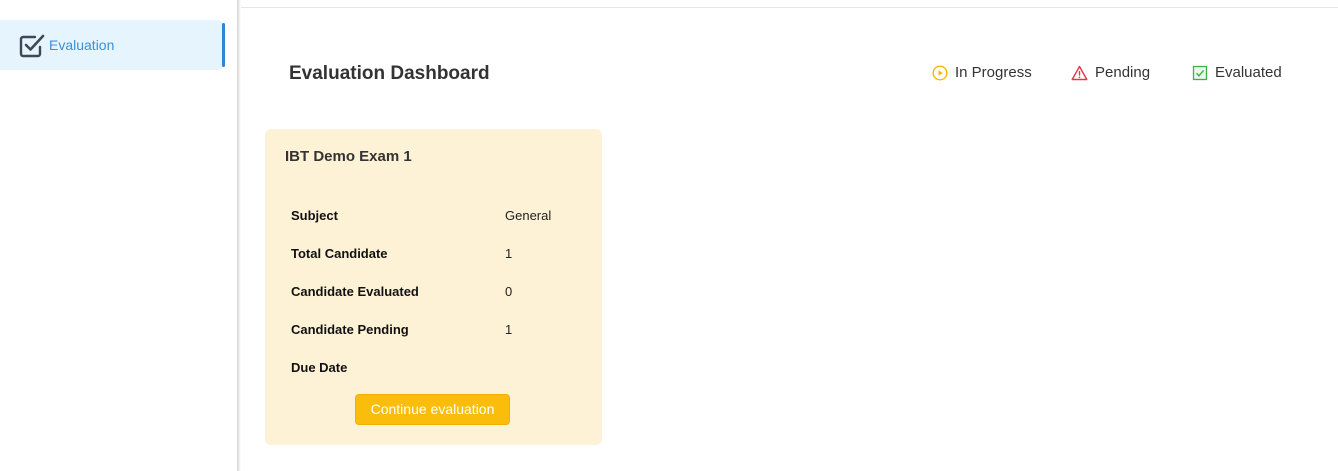 The height and width of the screenshot is (471, 1338). I want to click on page-title: Evaluation Dashboard, so click(389, 73).